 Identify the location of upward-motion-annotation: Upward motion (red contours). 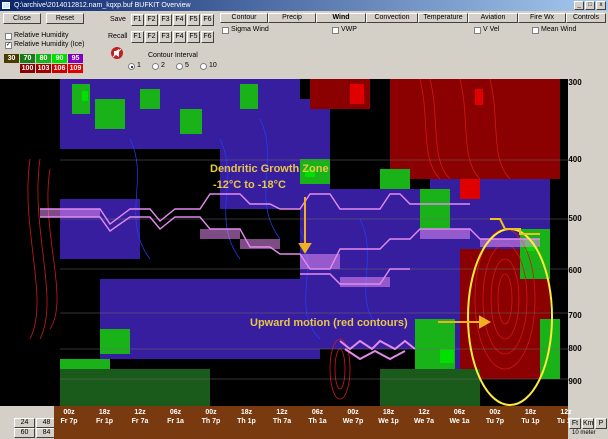
(329, 323).